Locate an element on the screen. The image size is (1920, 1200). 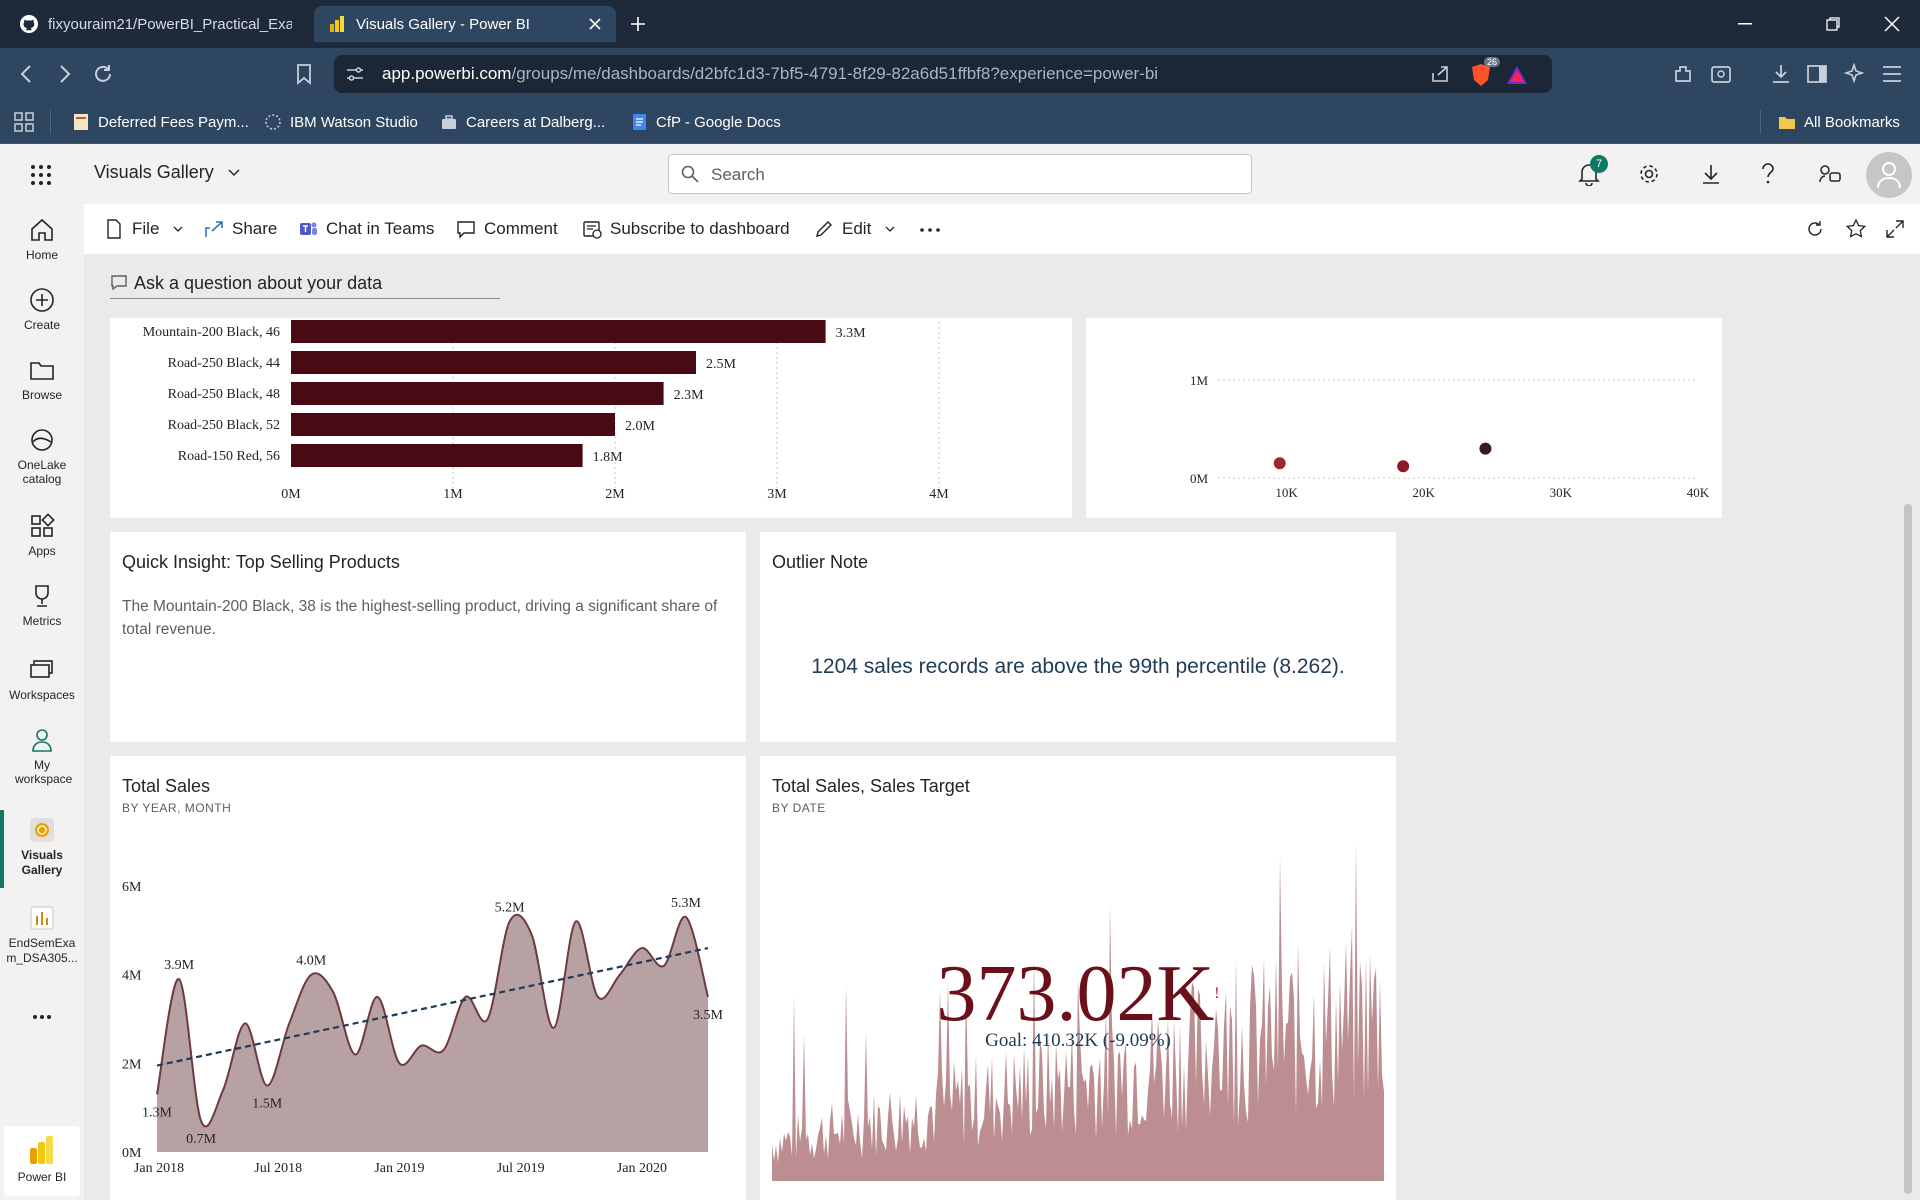
all-bookmarks: All Bookmarks is located at coordinates (1839, 122).